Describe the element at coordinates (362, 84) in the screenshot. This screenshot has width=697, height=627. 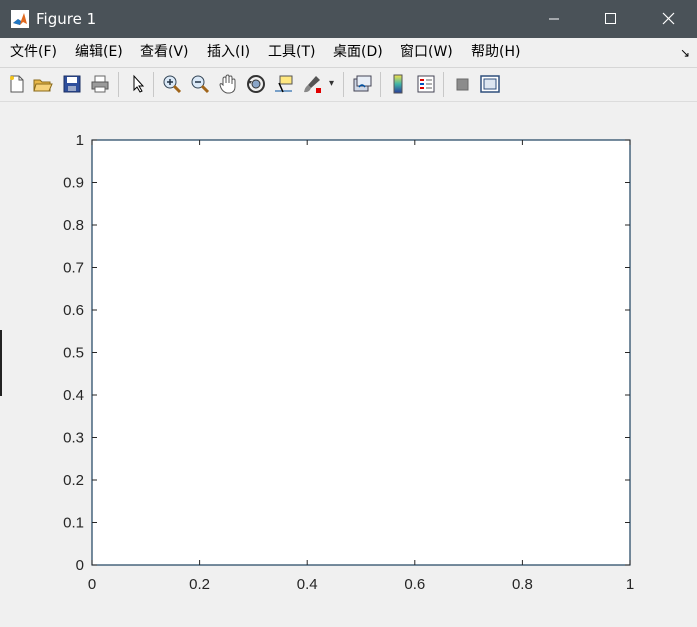
I see `link-plot-icon` at that location.